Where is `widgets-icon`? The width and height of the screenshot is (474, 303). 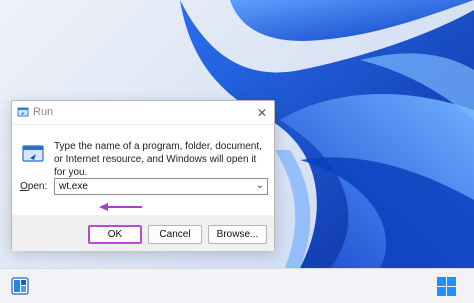
widgets-icon is located at coordinates (20, 286).